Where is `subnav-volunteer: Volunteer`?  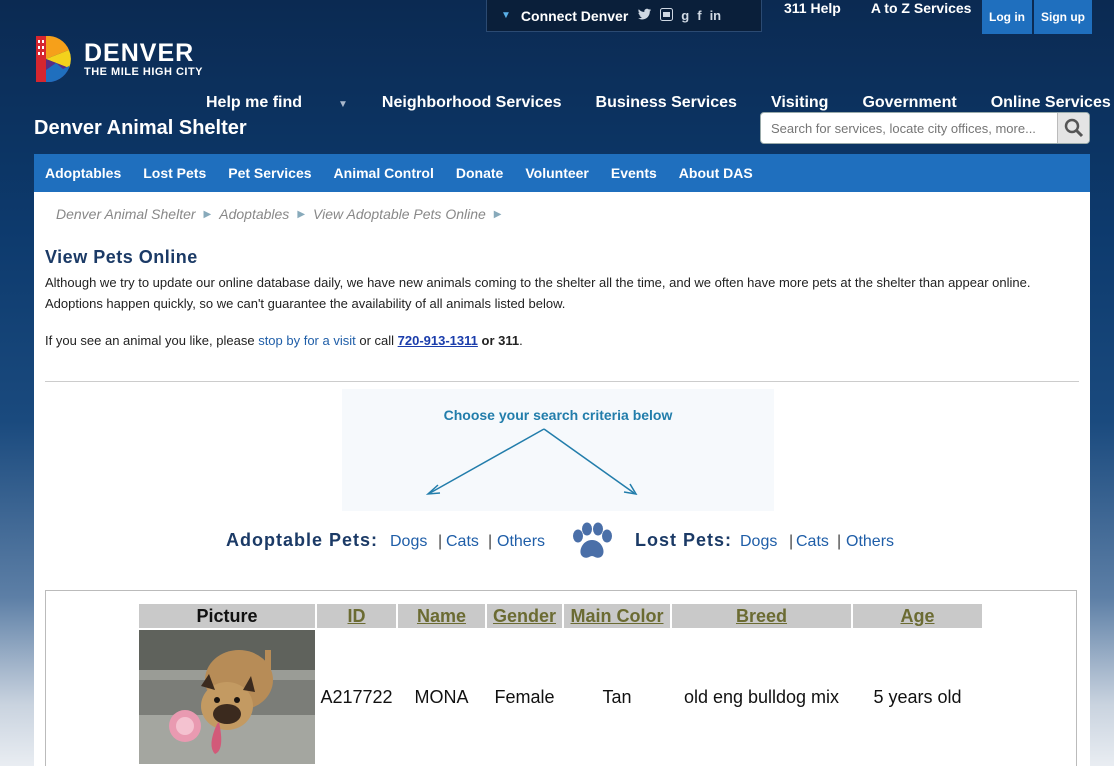
subnav-volunteer: Volunteer is located at coordinates (557, 173).